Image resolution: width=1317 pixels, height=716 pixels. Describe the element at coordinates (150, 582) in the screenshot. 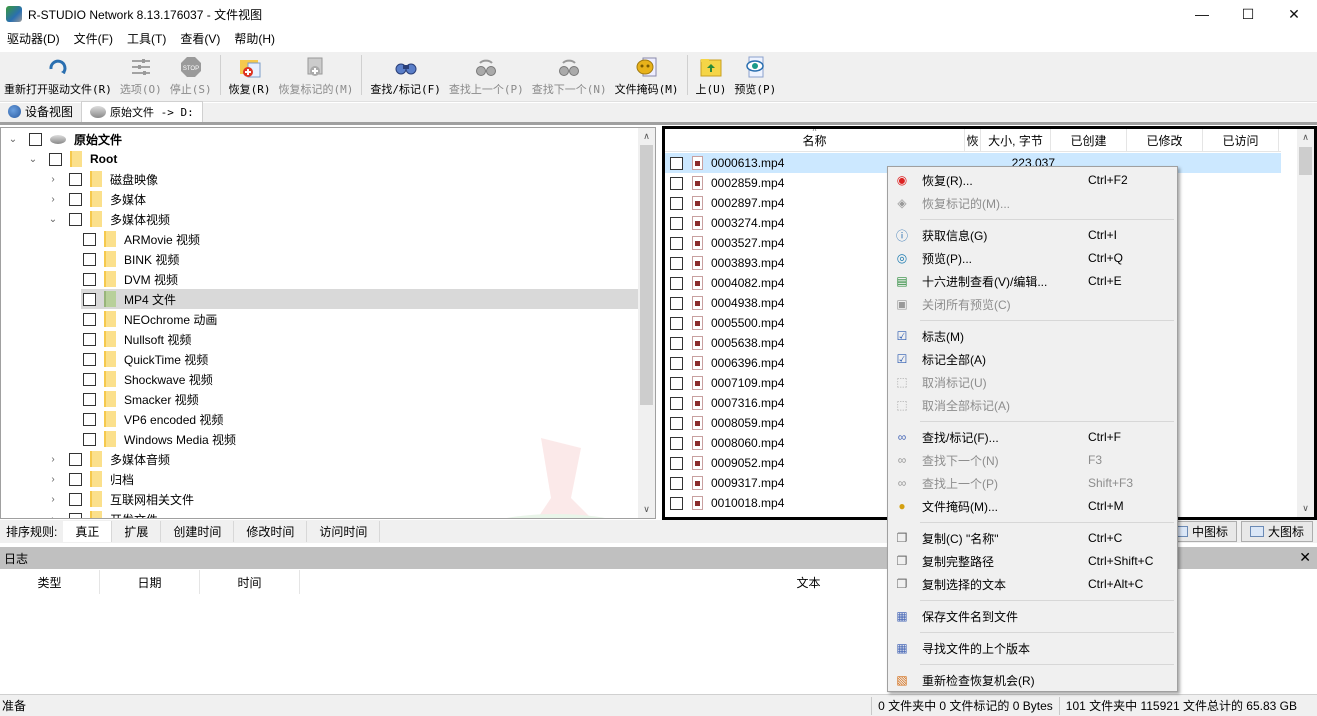

I see `log-column-date: 日期` at that location.